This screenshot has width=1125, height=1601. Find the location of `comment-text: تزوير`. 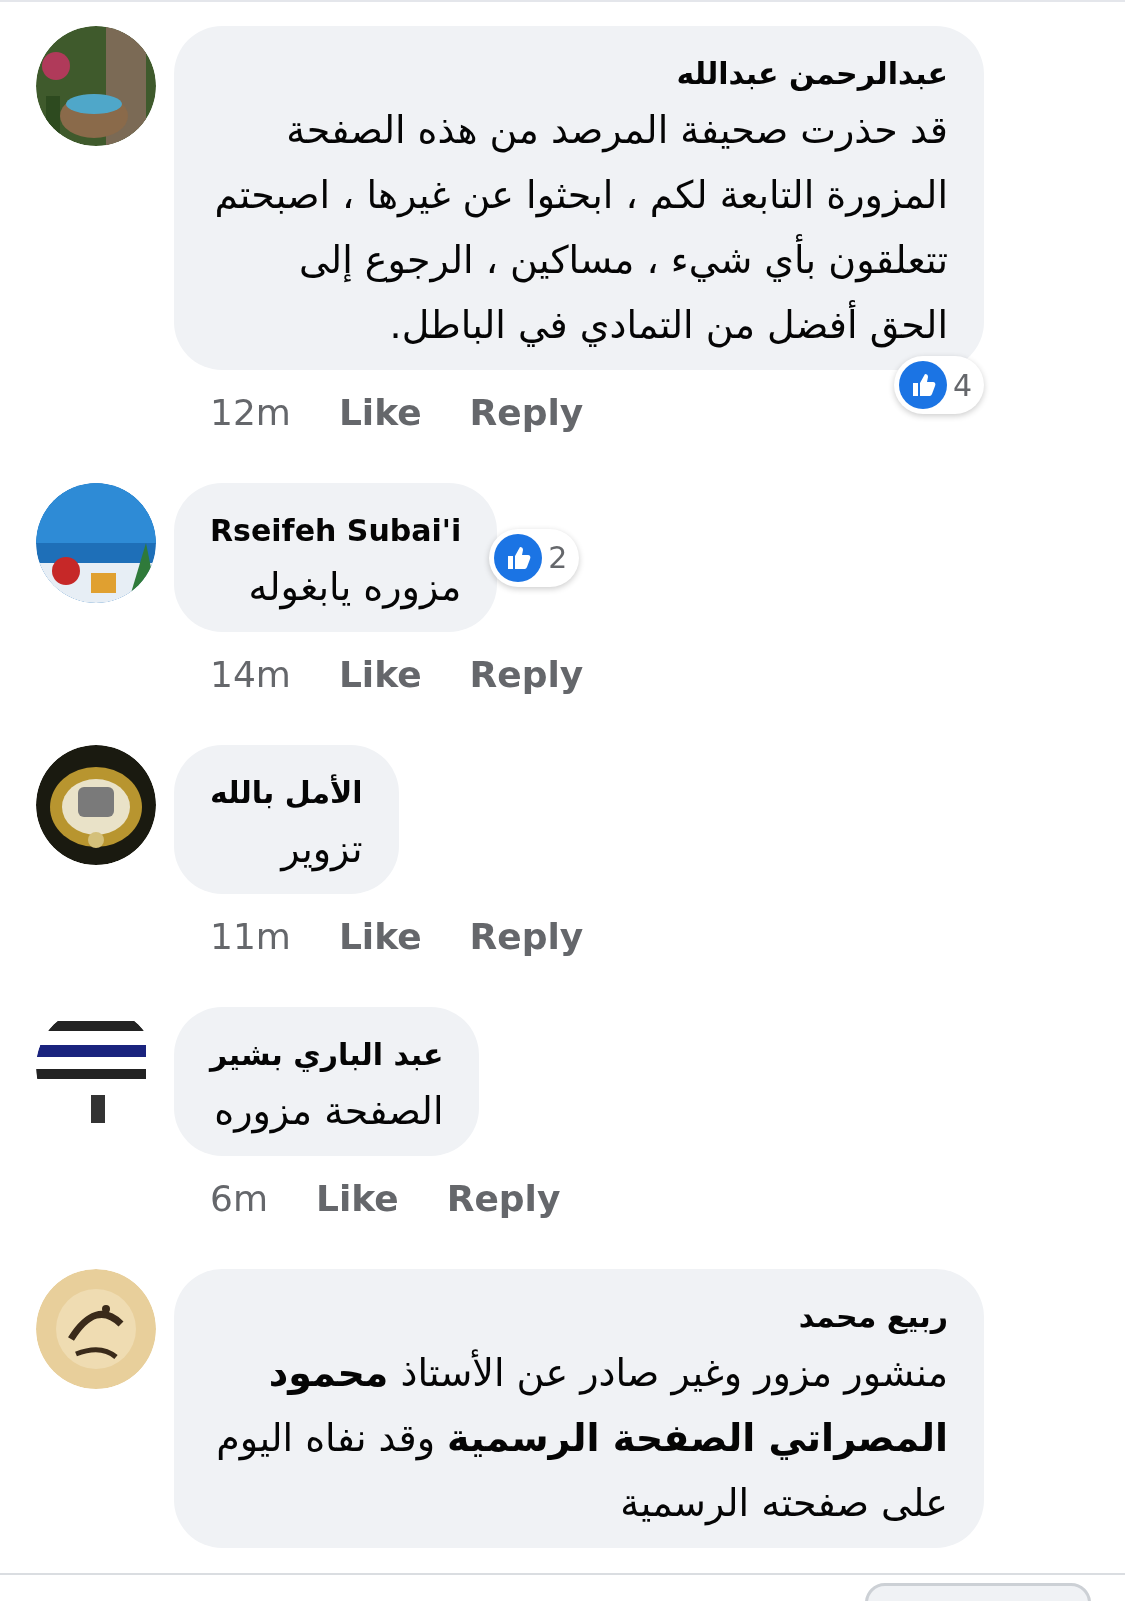

comment-text: تزوير is located at coordinates (320, 850).